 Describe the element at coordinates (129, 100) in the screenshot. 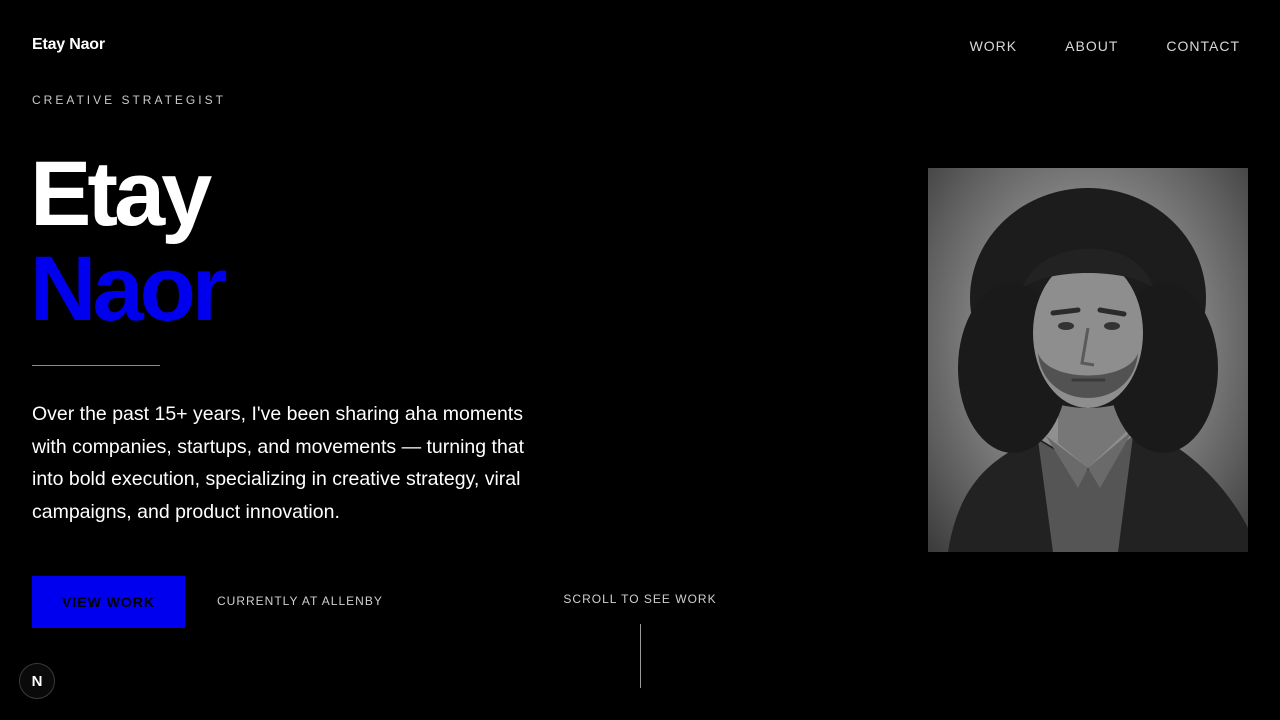

I see `hero-eyebrow: CREATIVE STRATEGIST` at that location.